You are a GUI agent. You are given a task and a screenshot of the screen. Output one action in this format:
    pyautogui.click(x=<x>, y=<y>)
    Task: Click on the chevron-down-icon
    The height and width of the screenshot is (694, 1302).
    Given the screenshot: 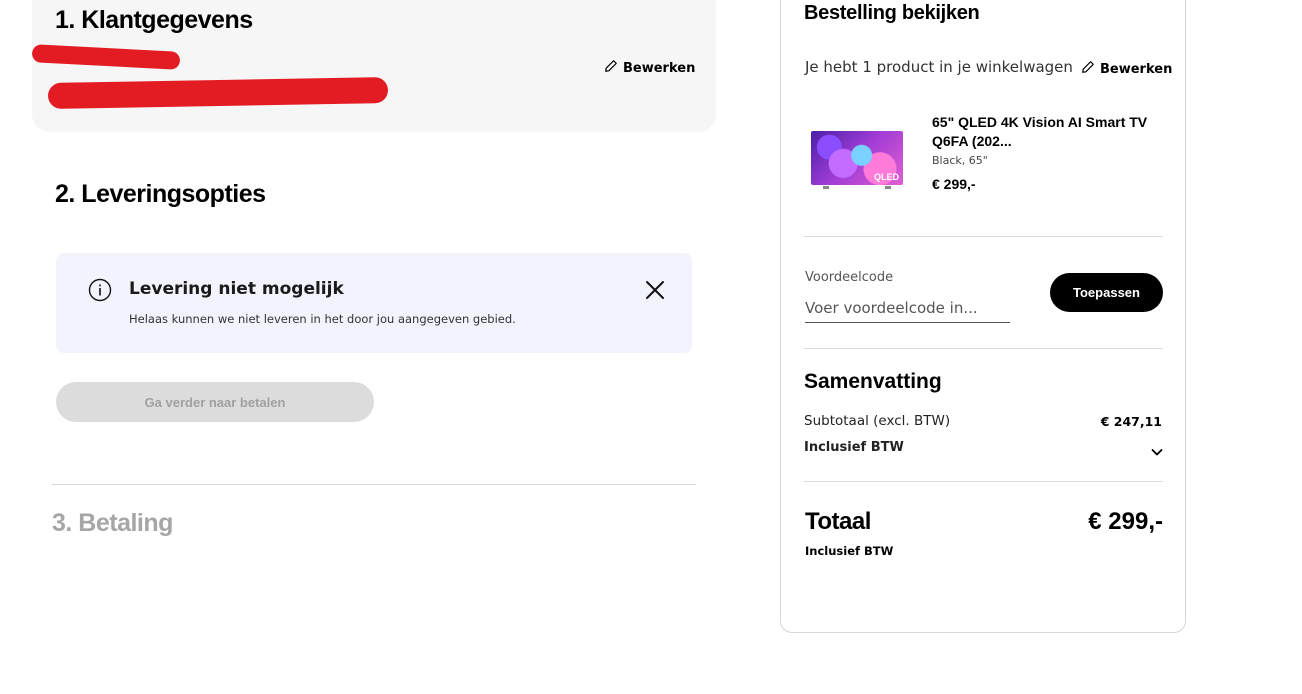 What is the action you would take?
    pyautogui.click(x=1157, y=451)
    